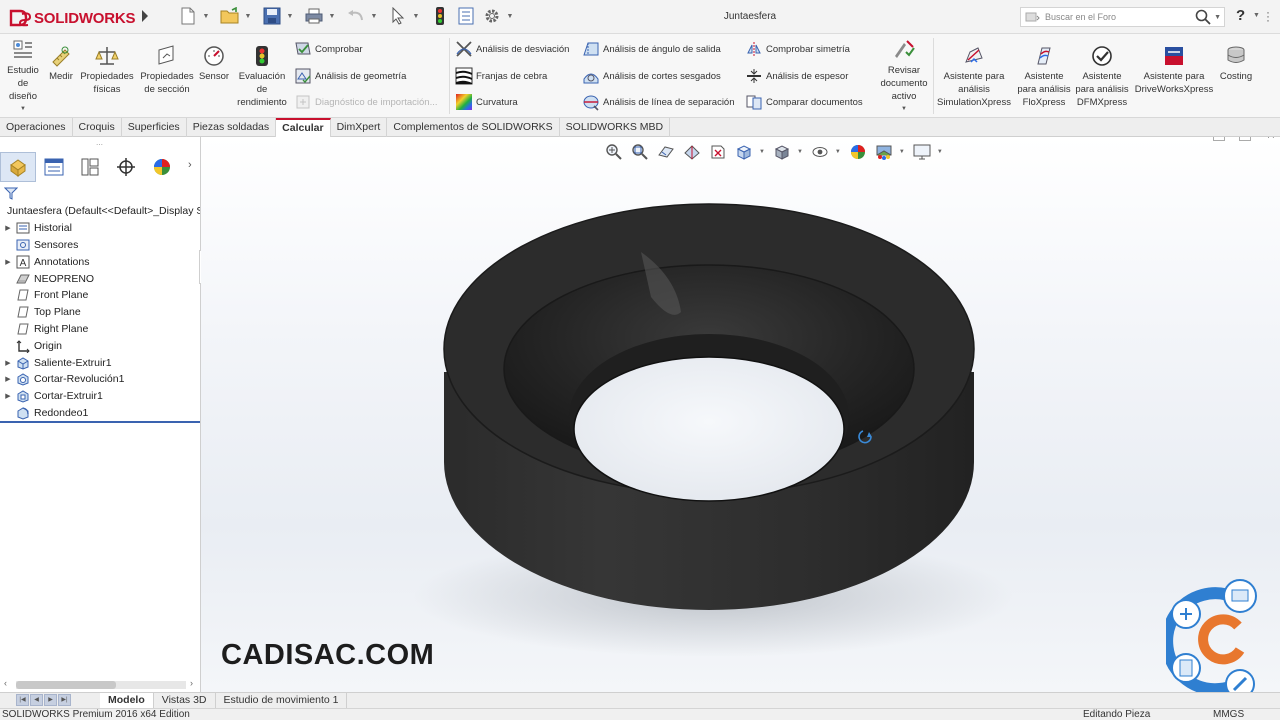  Describe the element at coordinates (1228, 714) in the screenshot. I see `unit-system-label: MMGS` at that location.